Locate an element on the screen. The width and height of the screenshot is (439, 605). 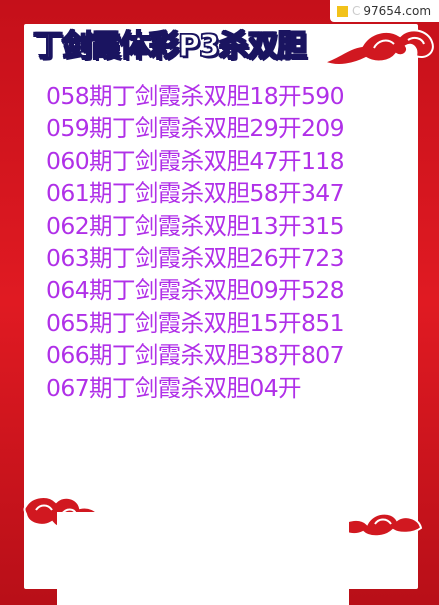
blank-area is located at coordinates (203, 558).